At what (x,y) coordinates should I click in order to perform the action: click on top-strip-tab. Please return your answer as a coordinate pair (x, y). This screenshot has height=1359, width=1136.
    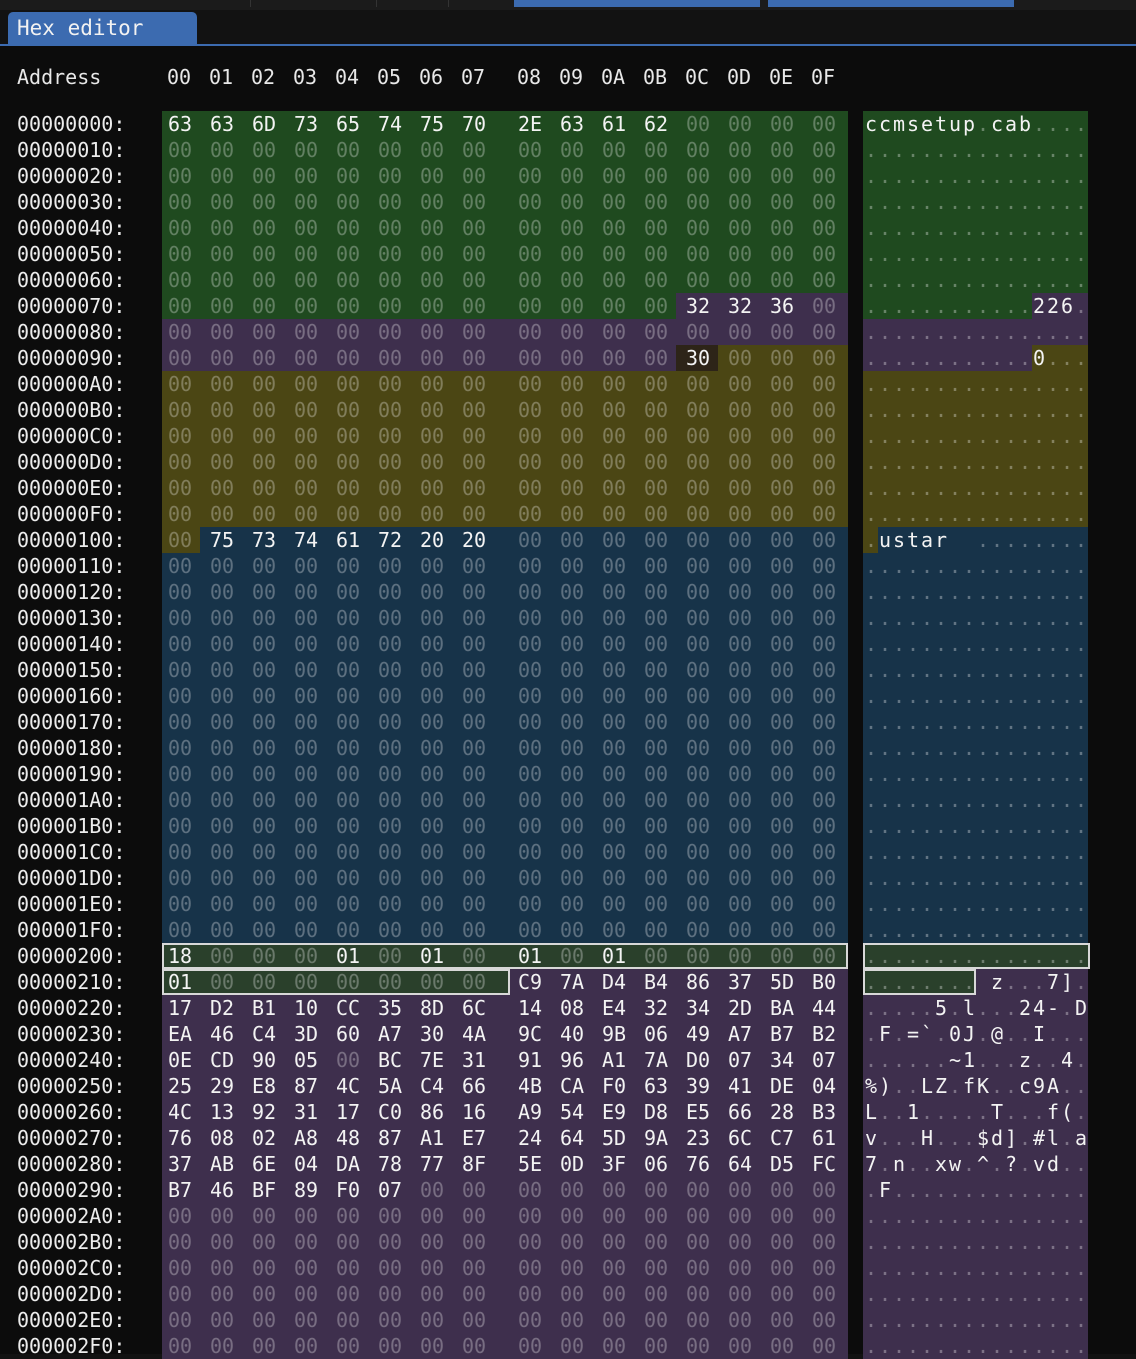
    Looking at the image, I should click on (891, 3).